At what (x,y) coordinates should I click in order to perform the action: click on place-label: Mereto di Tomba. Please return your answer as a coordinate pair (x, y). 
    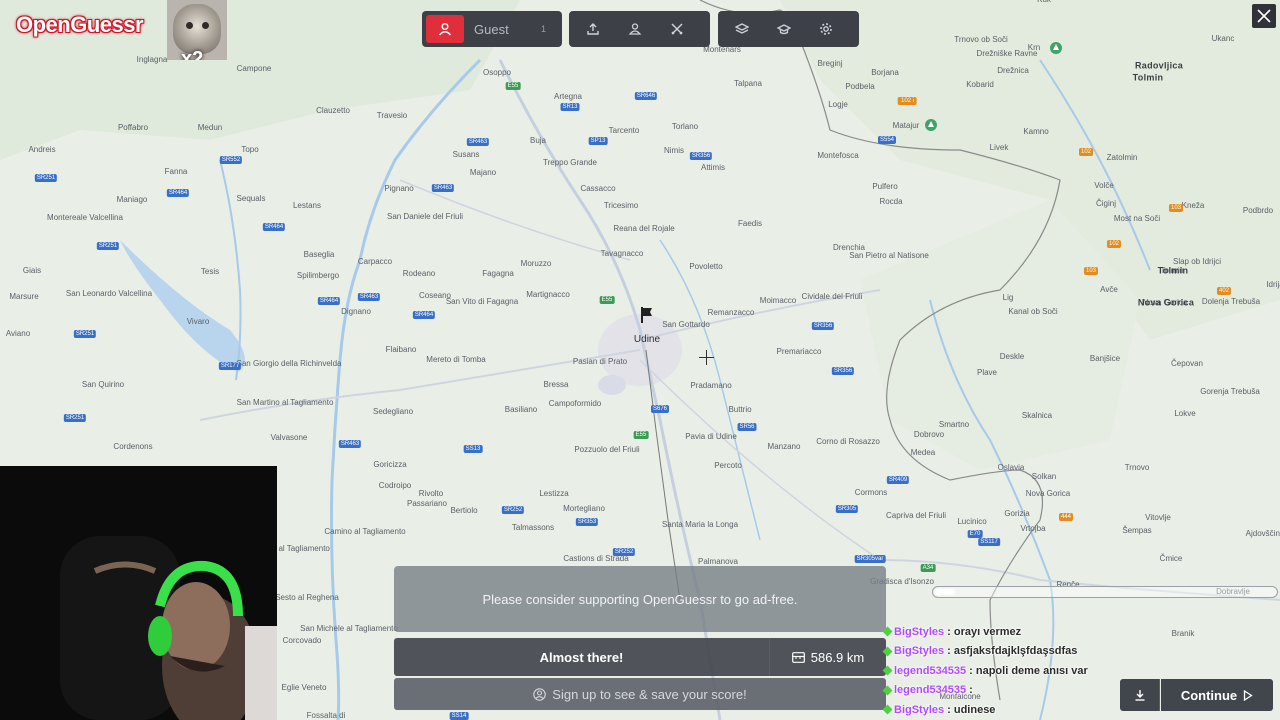
    Looking at the image, I should click on (456, 359).